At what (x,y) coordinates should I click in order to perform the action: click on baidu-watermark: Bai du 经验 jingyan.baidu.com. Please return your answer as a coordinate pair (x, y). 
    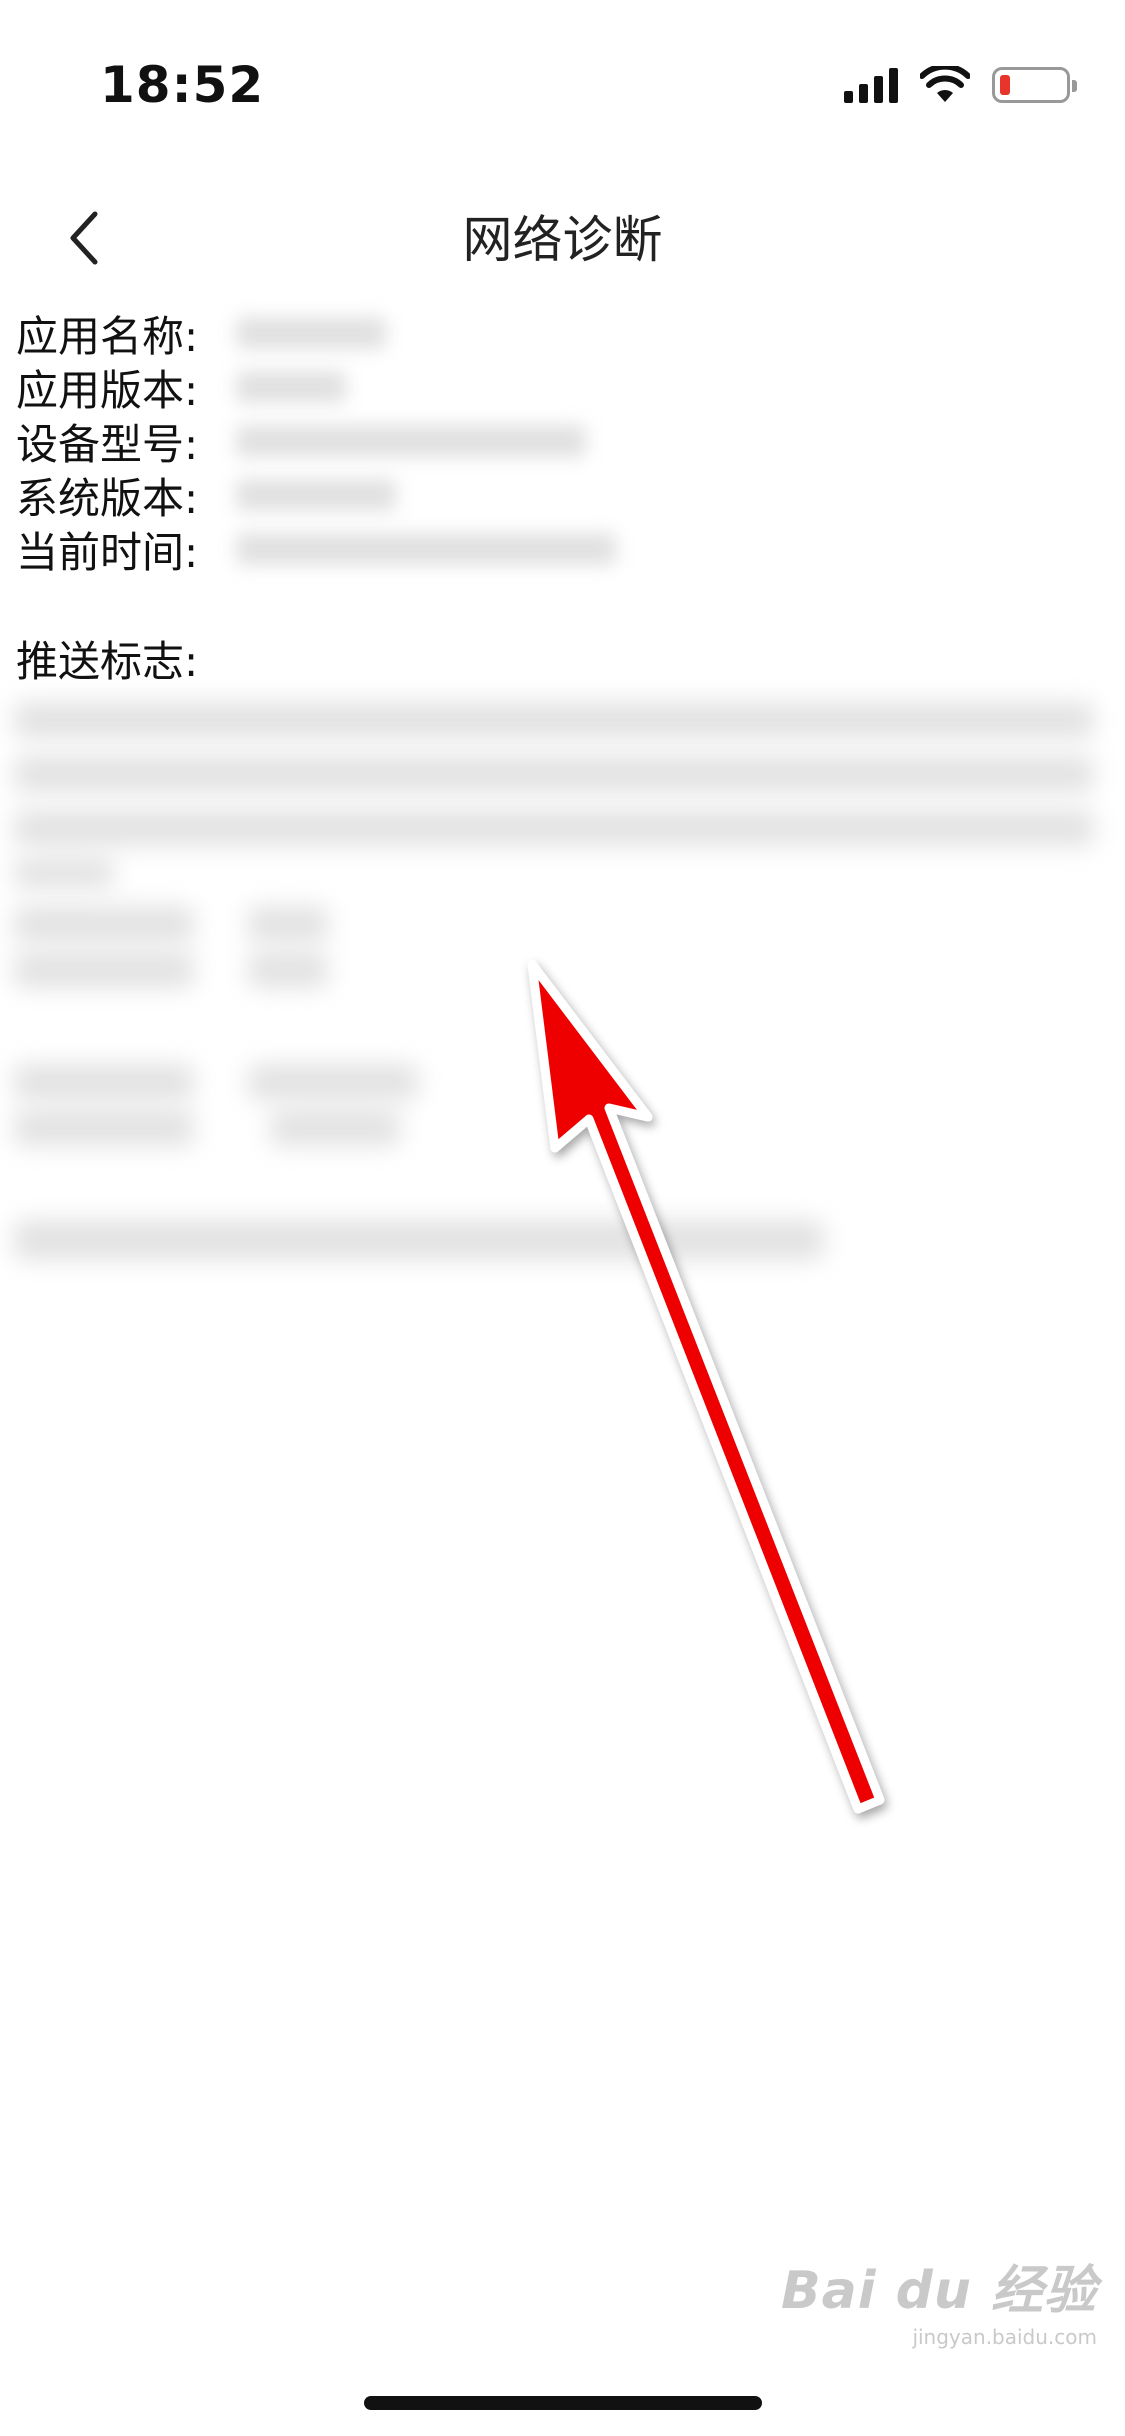
    Looking at the image, I should click on (939, 2298).